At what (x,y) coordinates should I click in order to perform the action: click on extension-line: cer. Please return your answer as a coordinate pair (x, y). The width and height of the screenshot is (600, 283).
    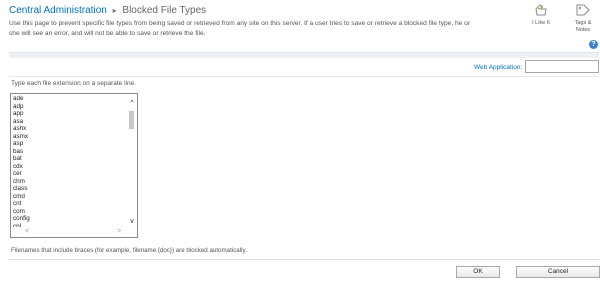
    Looking at the image, I should click on (17, 173).